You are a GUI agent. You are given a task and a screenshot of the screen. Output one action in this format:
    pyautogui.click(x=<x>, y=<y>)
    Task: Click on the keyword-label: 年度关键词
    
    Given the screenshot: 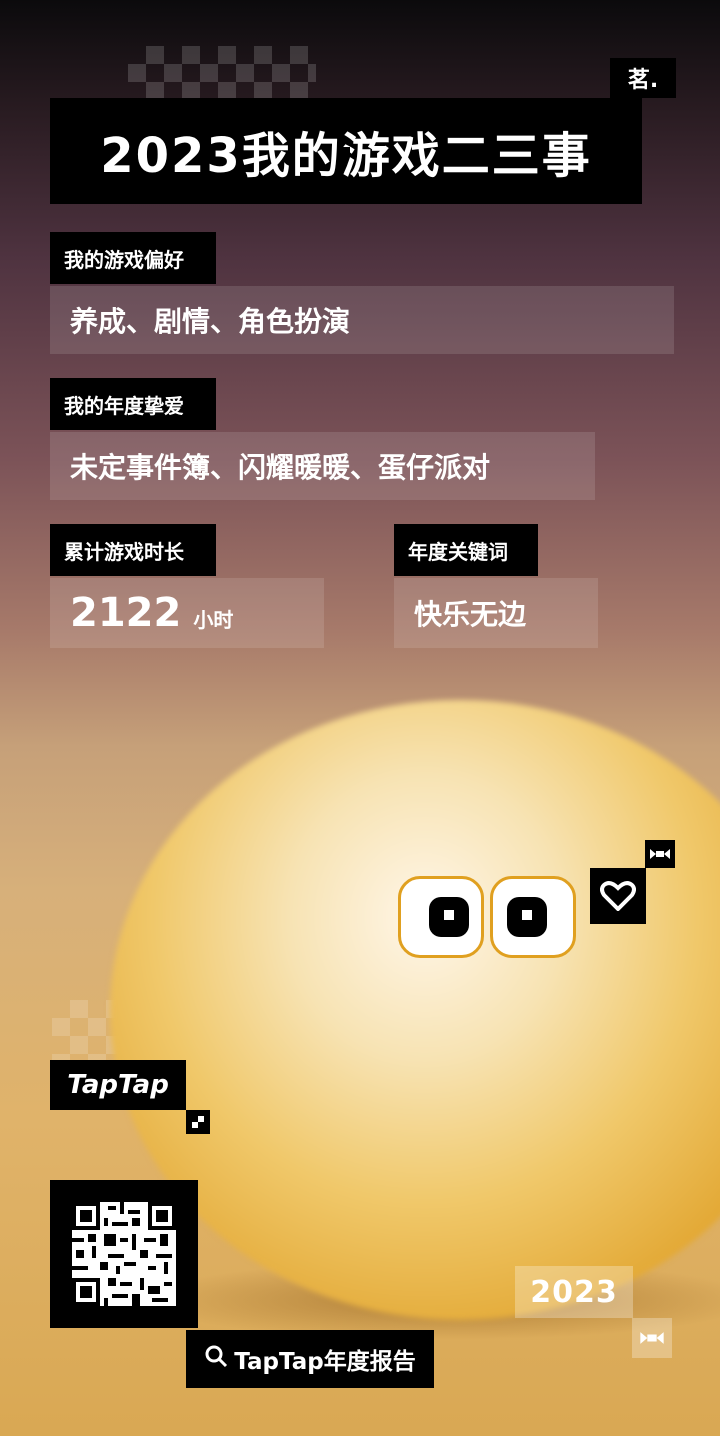 What is the action you would take?
    pyautogui.click(x=466, y=550)
    